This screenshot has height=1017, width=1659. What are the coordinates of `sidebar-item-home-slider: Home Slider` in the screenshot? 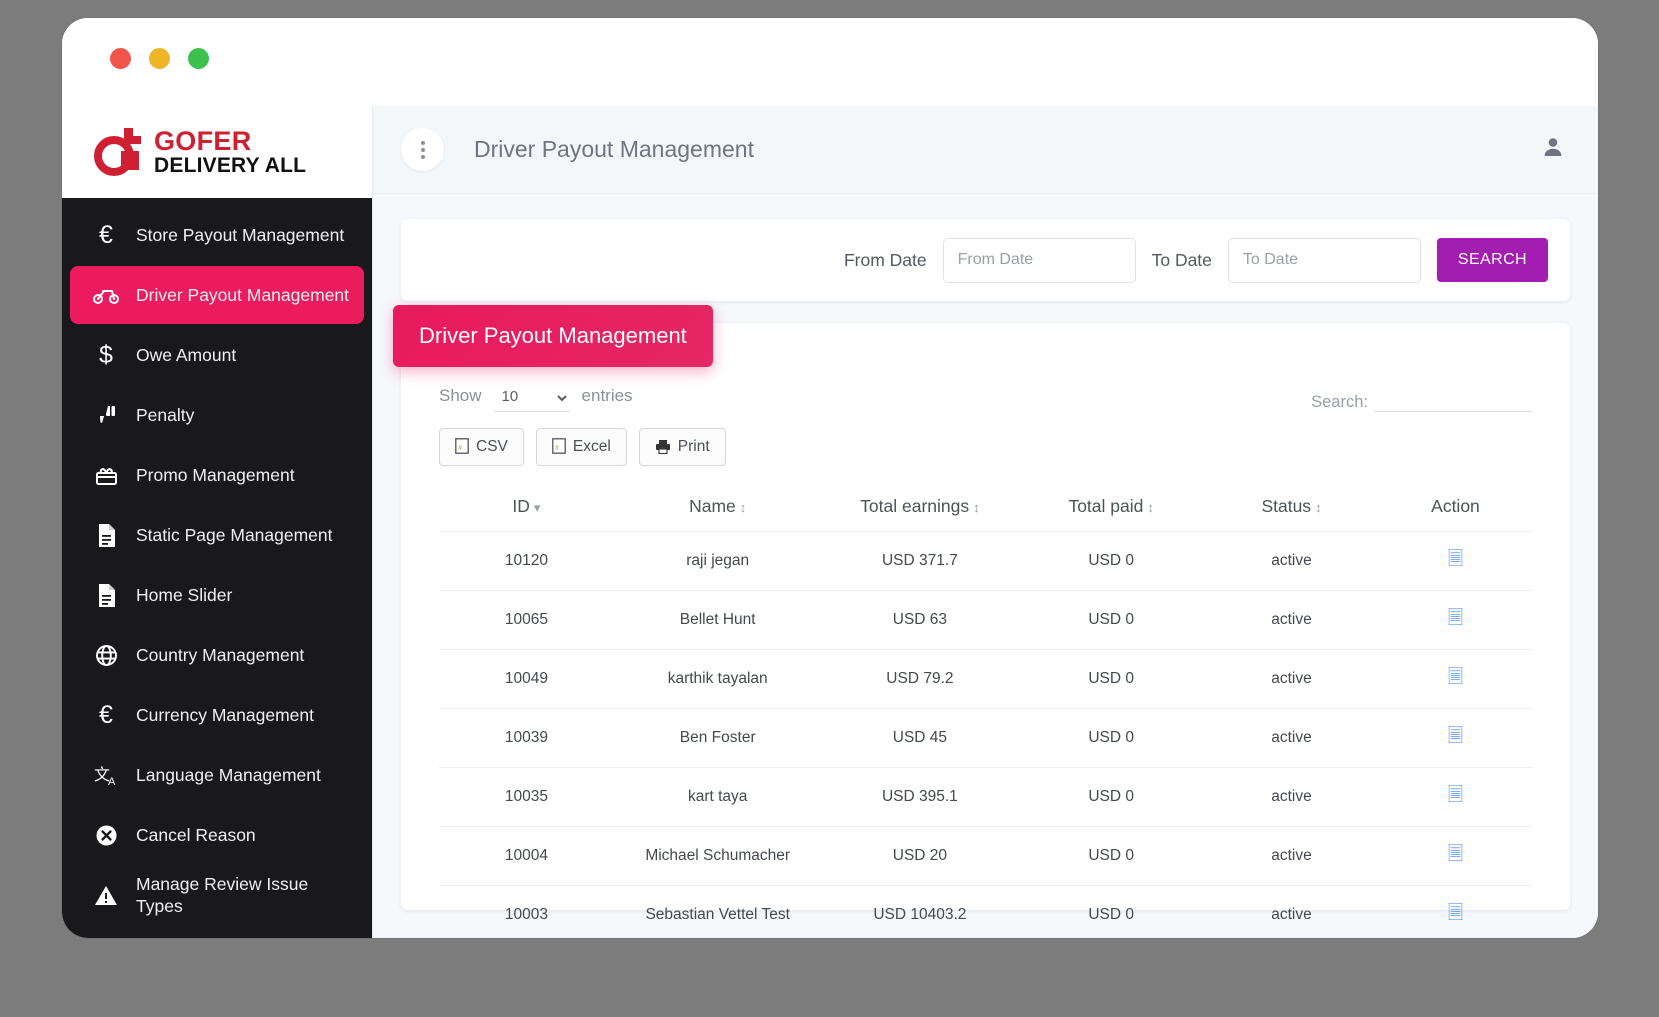 It's located at (217, 595).